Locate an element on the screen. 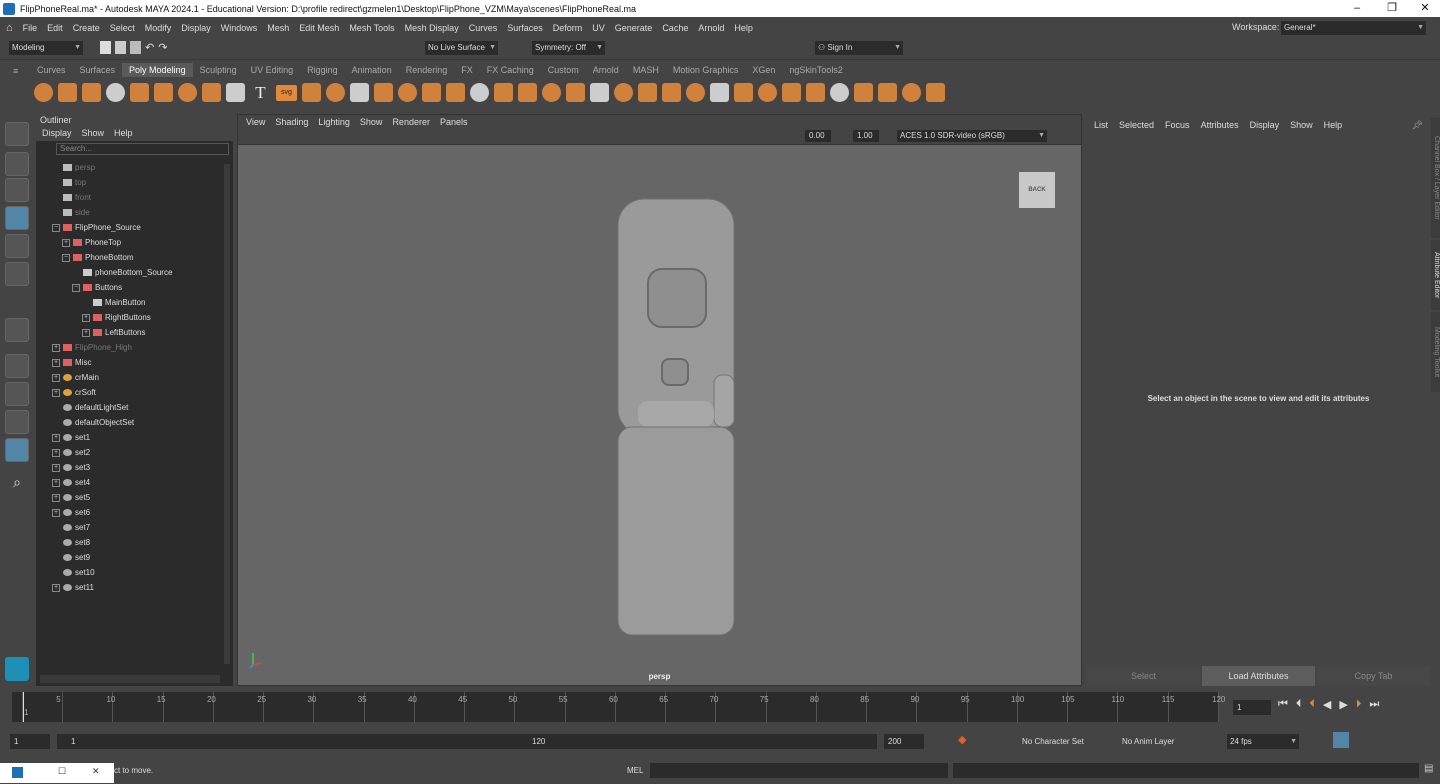 This screenshot has height=784, width=1440. close-button: ✕ is located at coordinates (1424, 8).